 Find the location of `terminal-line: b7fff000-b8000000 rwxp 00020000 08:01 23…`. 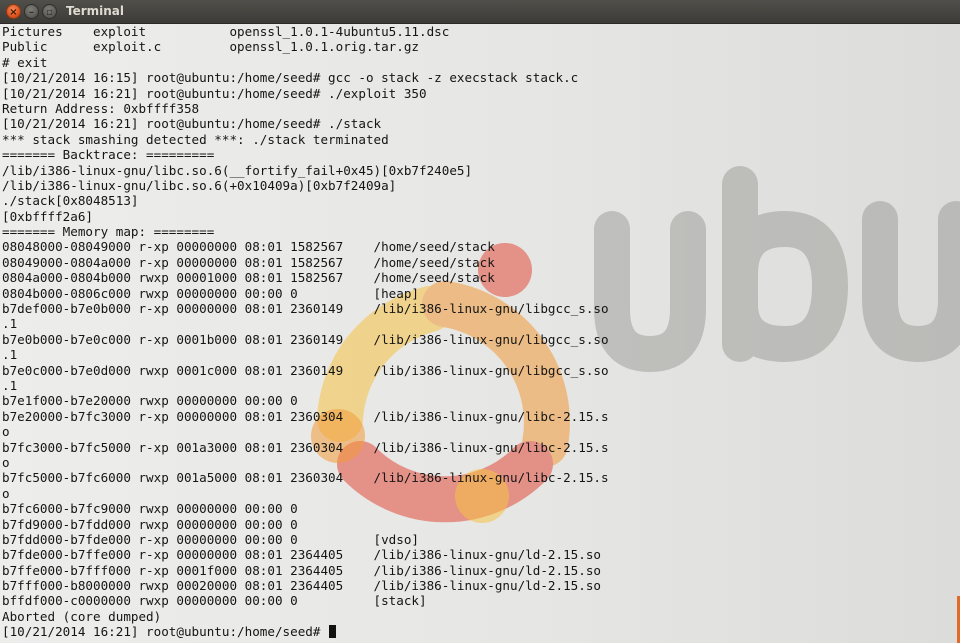

terminal-line: b7fff000-b8000000 rwxp 00020000 08:01 23… is located at coordinates (301, 586).